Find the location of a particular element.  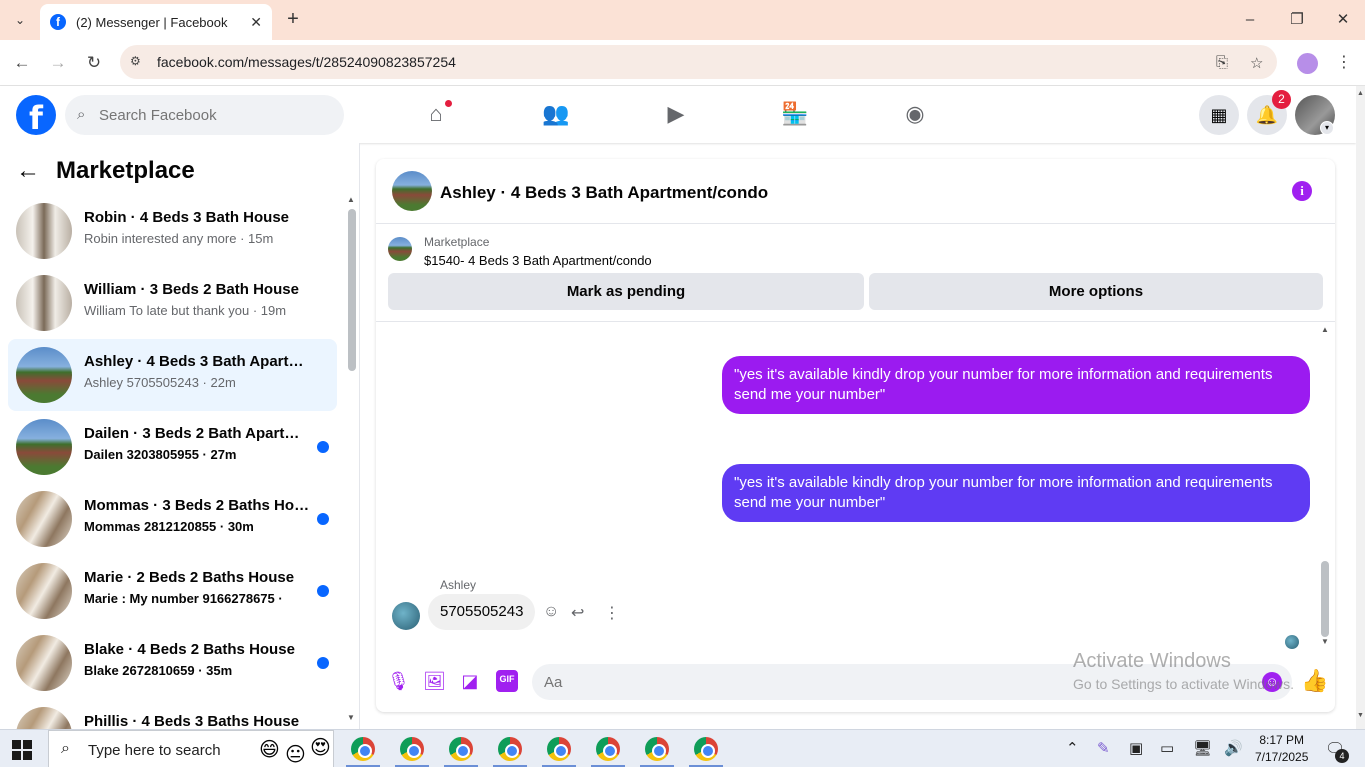

meet-now-icon: ▣ is located at coordinates (1136, 748).